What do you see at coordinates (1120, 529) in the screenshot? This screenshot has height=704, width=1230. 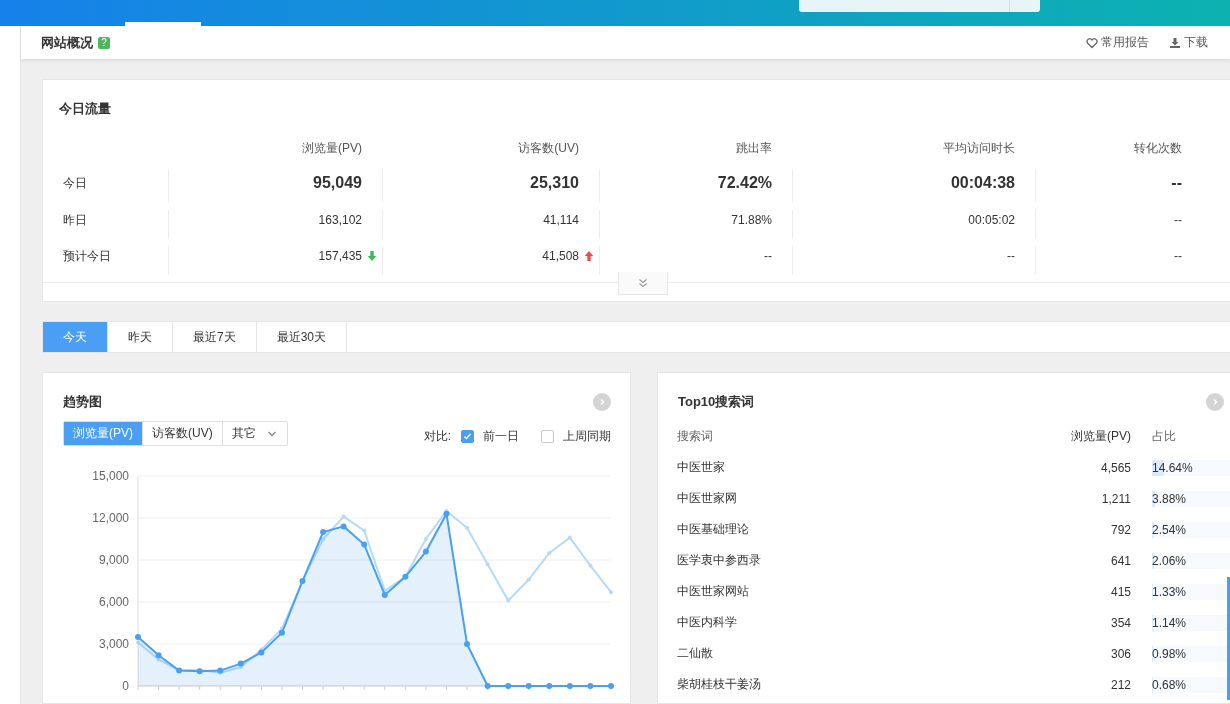 I see `table-cell-text: 792` at bounding box center [1120, 529].